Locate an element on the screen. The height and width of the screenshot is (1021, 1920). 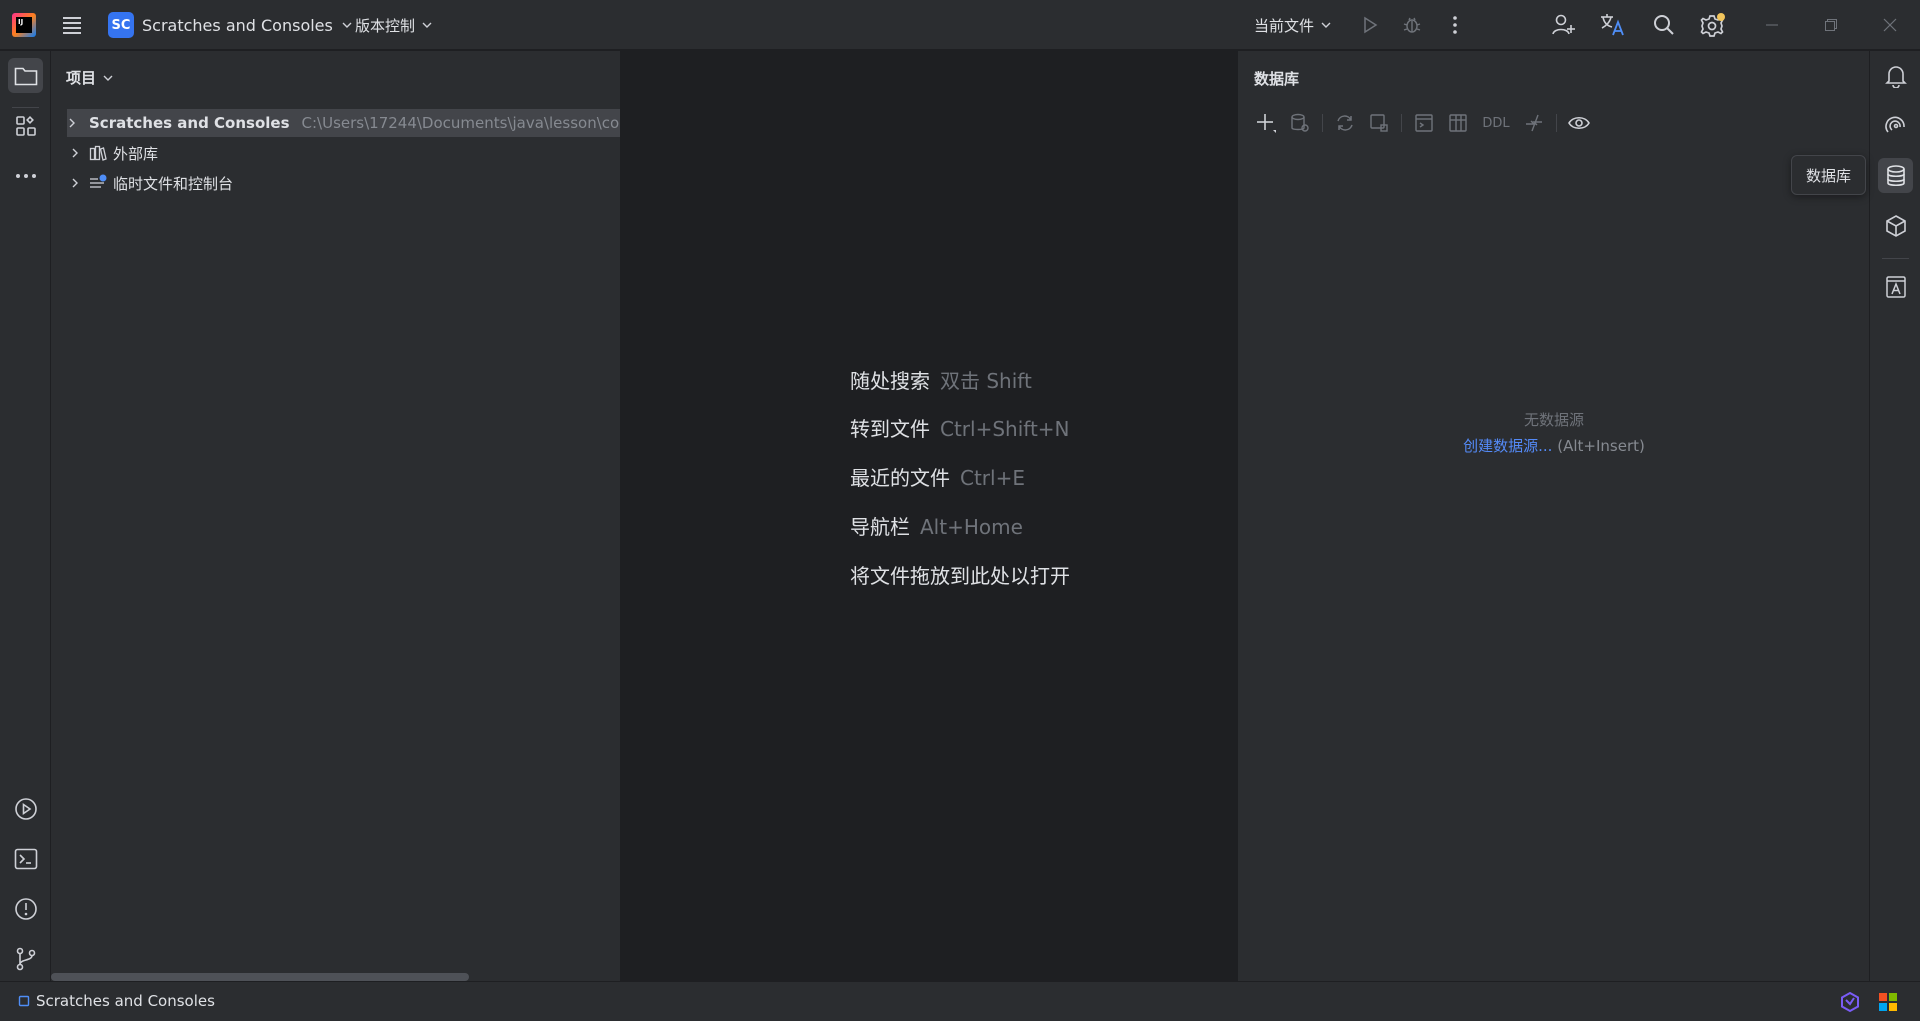
compare-icon is located at coordinates (1534, 123).